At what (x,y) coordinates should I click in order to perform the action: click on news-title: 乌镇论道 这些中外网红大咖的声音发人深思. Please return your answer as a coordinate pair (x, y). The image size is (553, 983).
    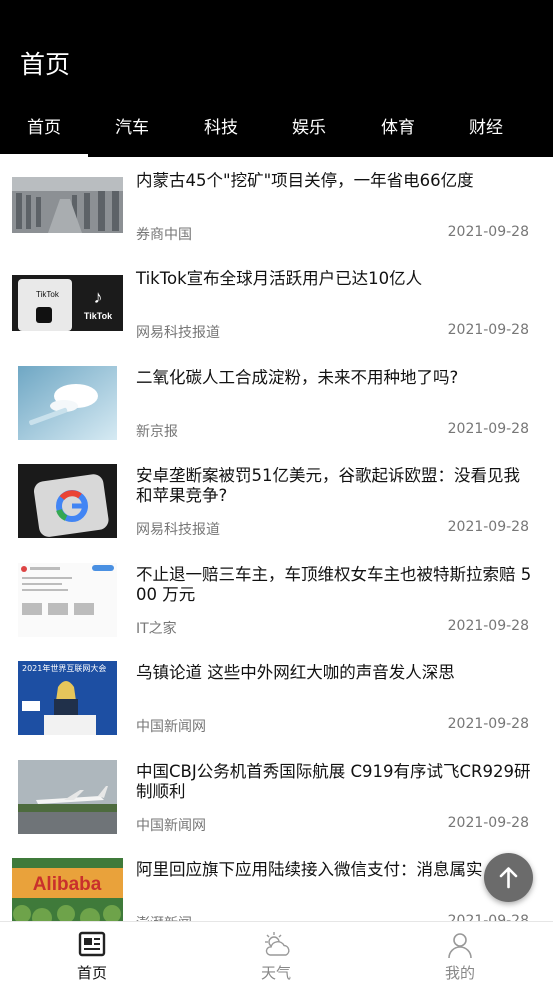
    Looking at the image, I should click on (295, 672).